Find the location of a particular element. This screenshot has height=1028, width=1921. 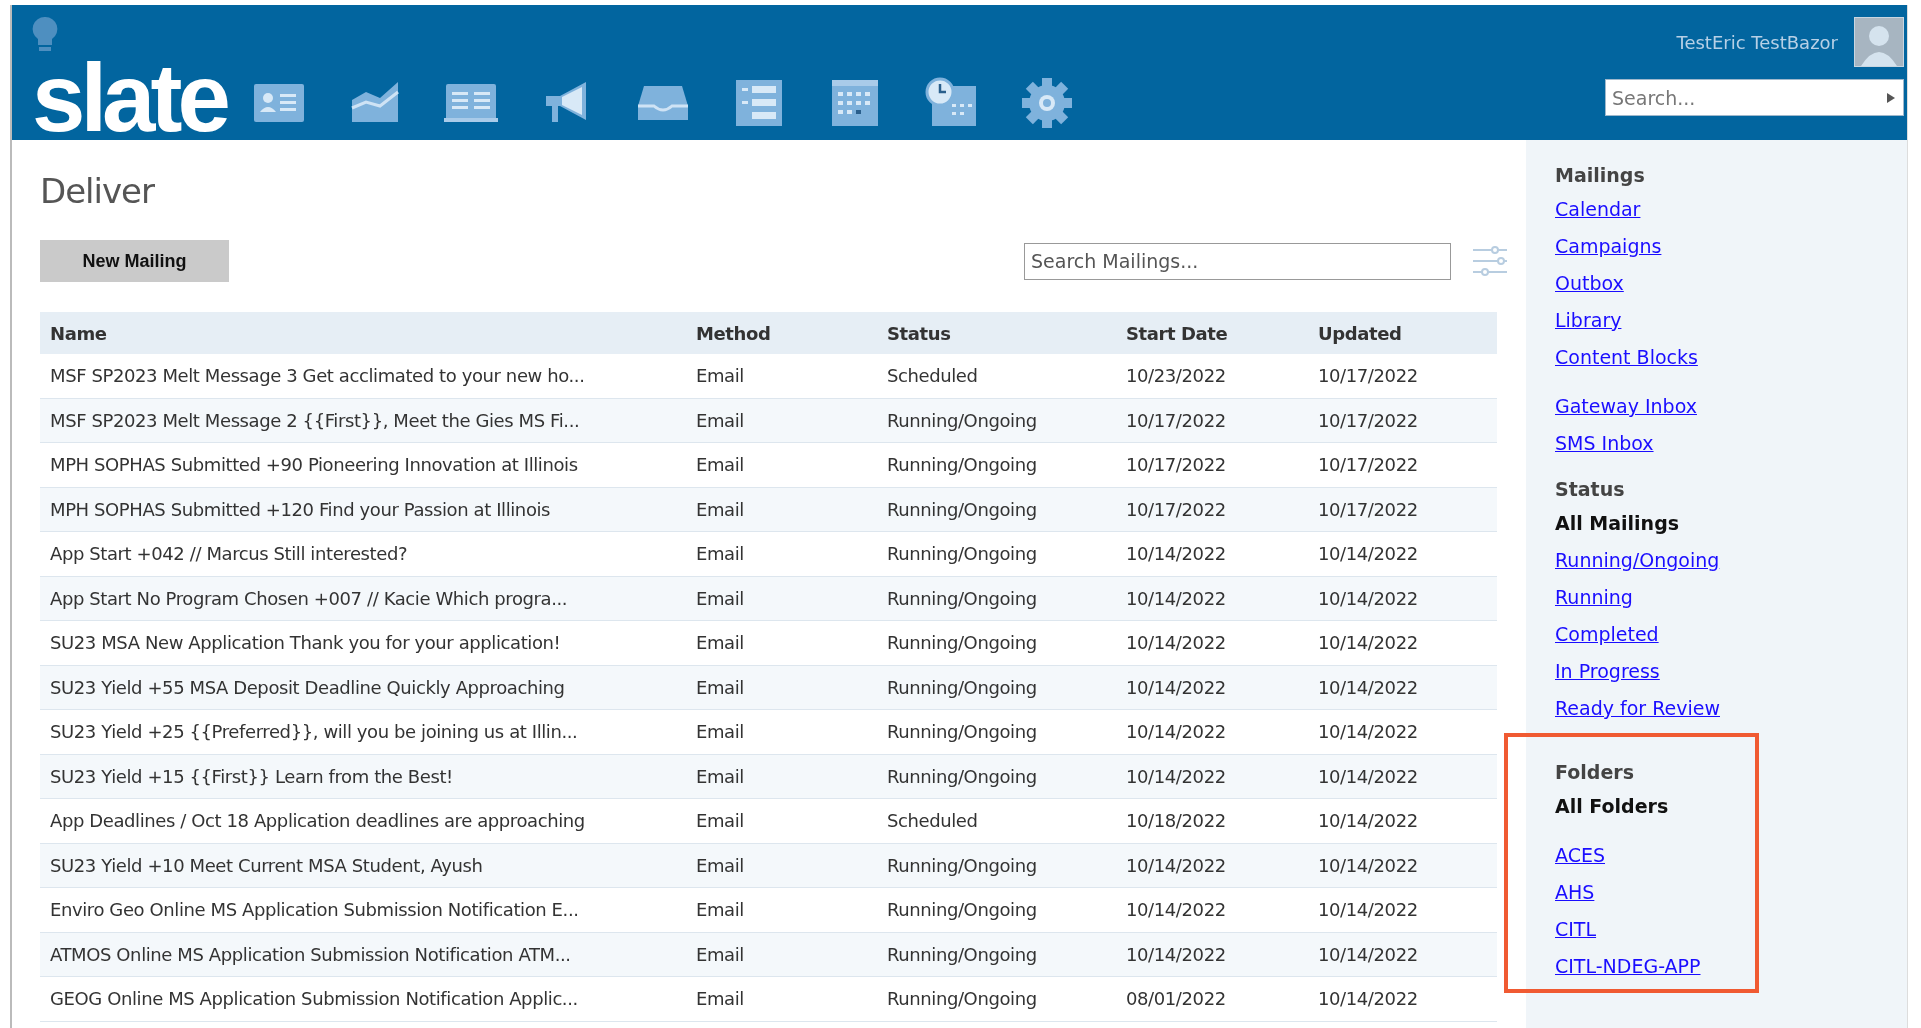

new-mailing-button: New Mailing is located at coordinates (134, 261).